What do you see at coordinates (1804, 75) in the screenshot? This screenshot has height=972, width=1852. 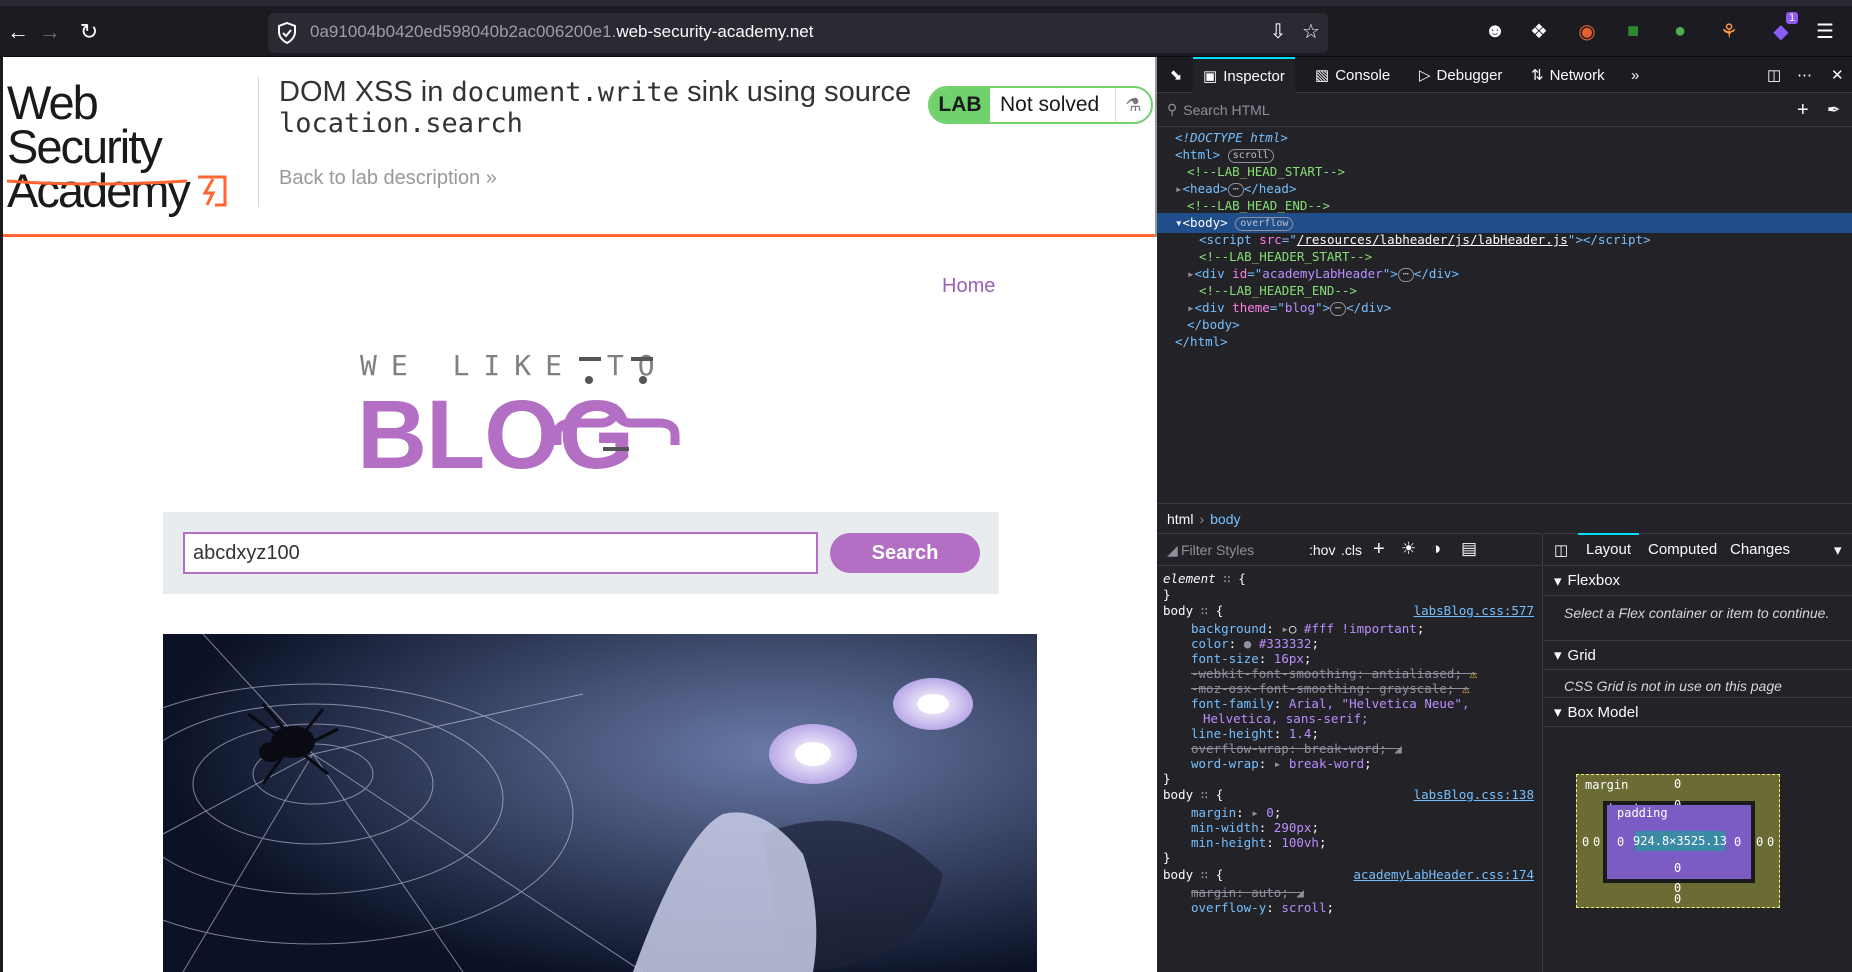 I see `more-options-icon: ⋯` at bounding box center [1804, 75].